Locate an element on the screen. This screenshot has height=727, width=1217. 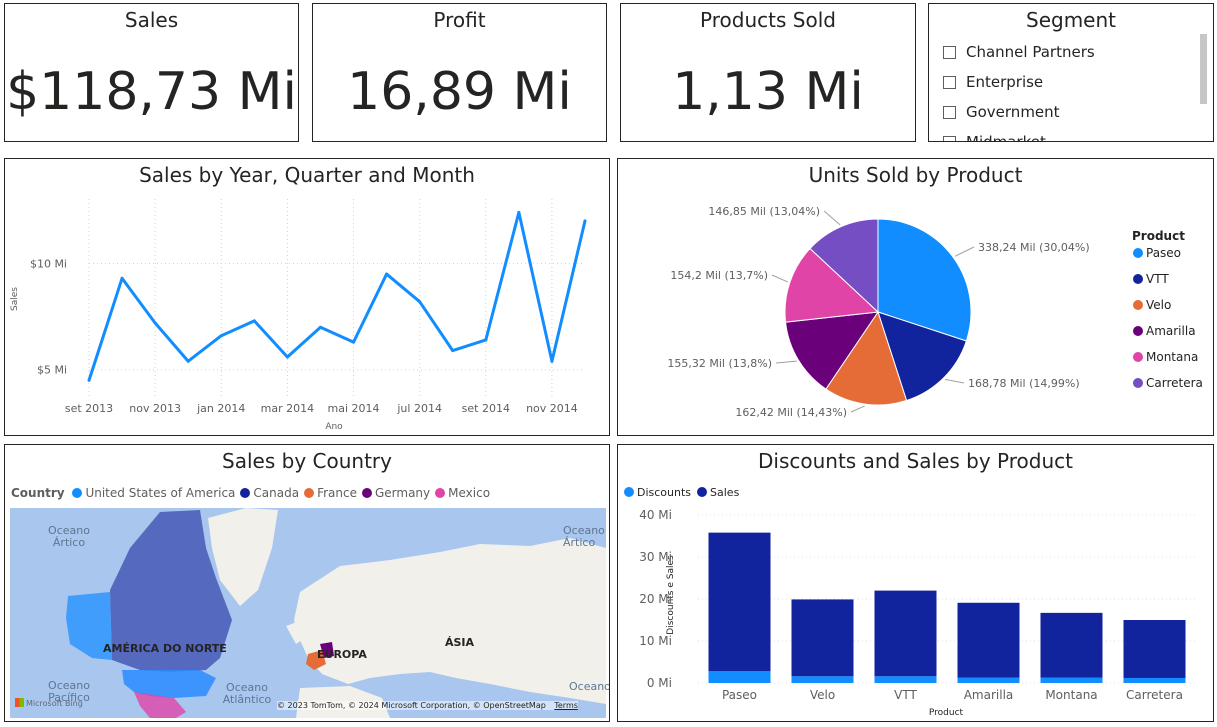
y-tick-label: 10 Mi is located at coordinates (655, 641).